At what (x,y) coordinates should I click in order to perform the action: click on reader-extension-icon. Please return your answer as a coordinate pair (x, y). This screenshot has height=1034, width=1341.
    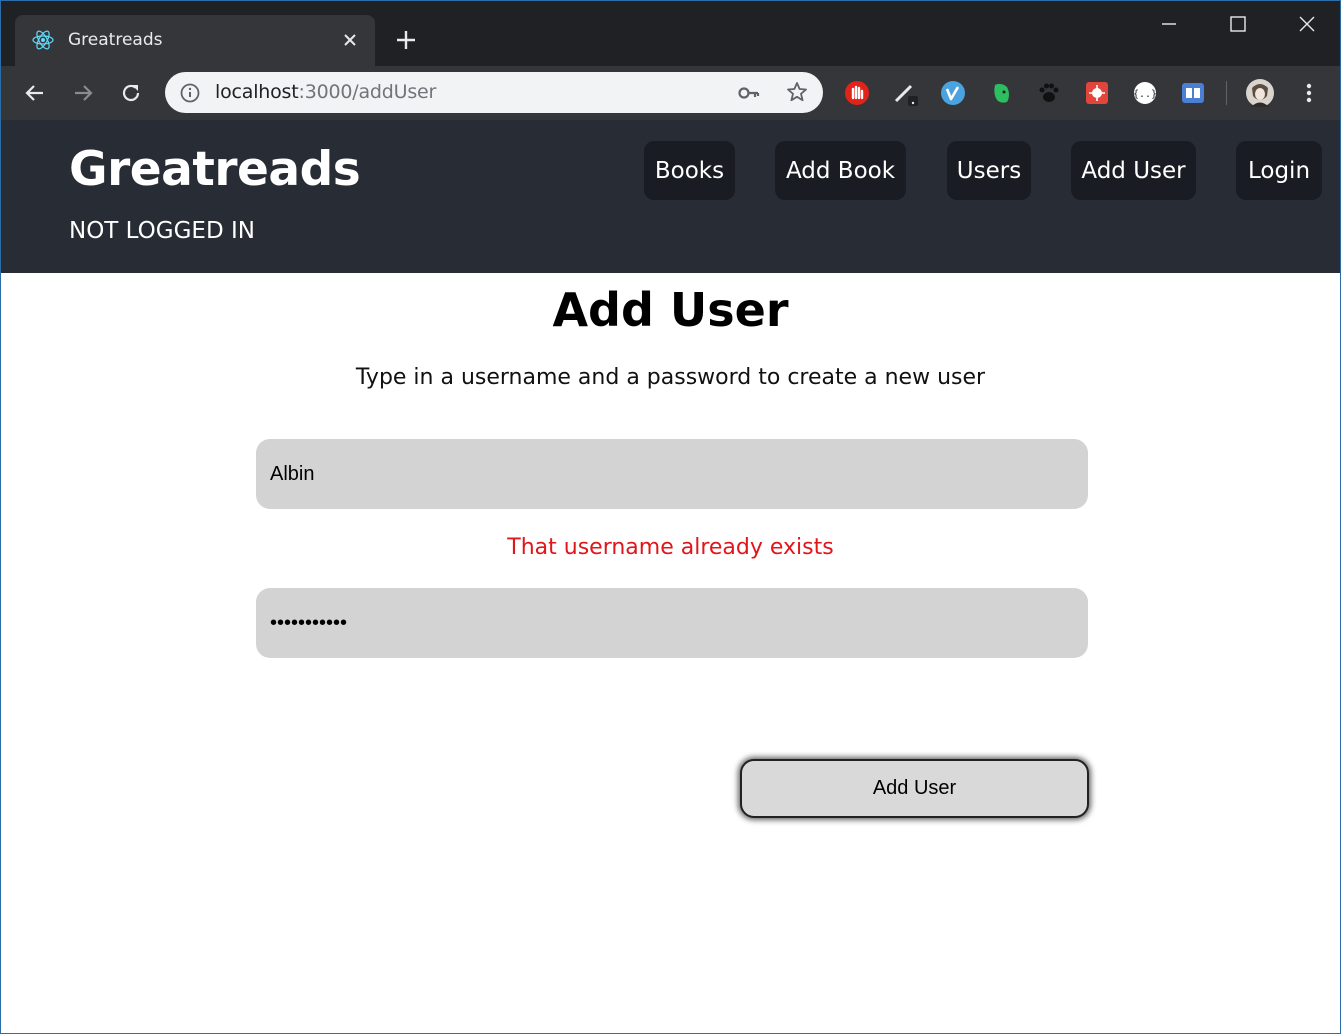
    Looking at the image, I should click on (1193, 93).